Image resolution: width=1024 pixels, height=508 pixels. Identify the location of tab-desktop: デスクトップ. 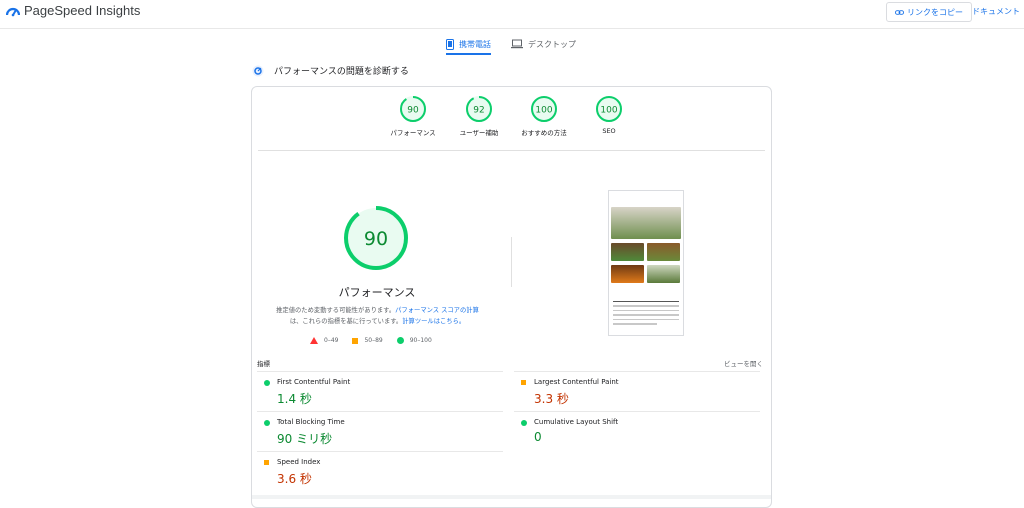
(543, 44).